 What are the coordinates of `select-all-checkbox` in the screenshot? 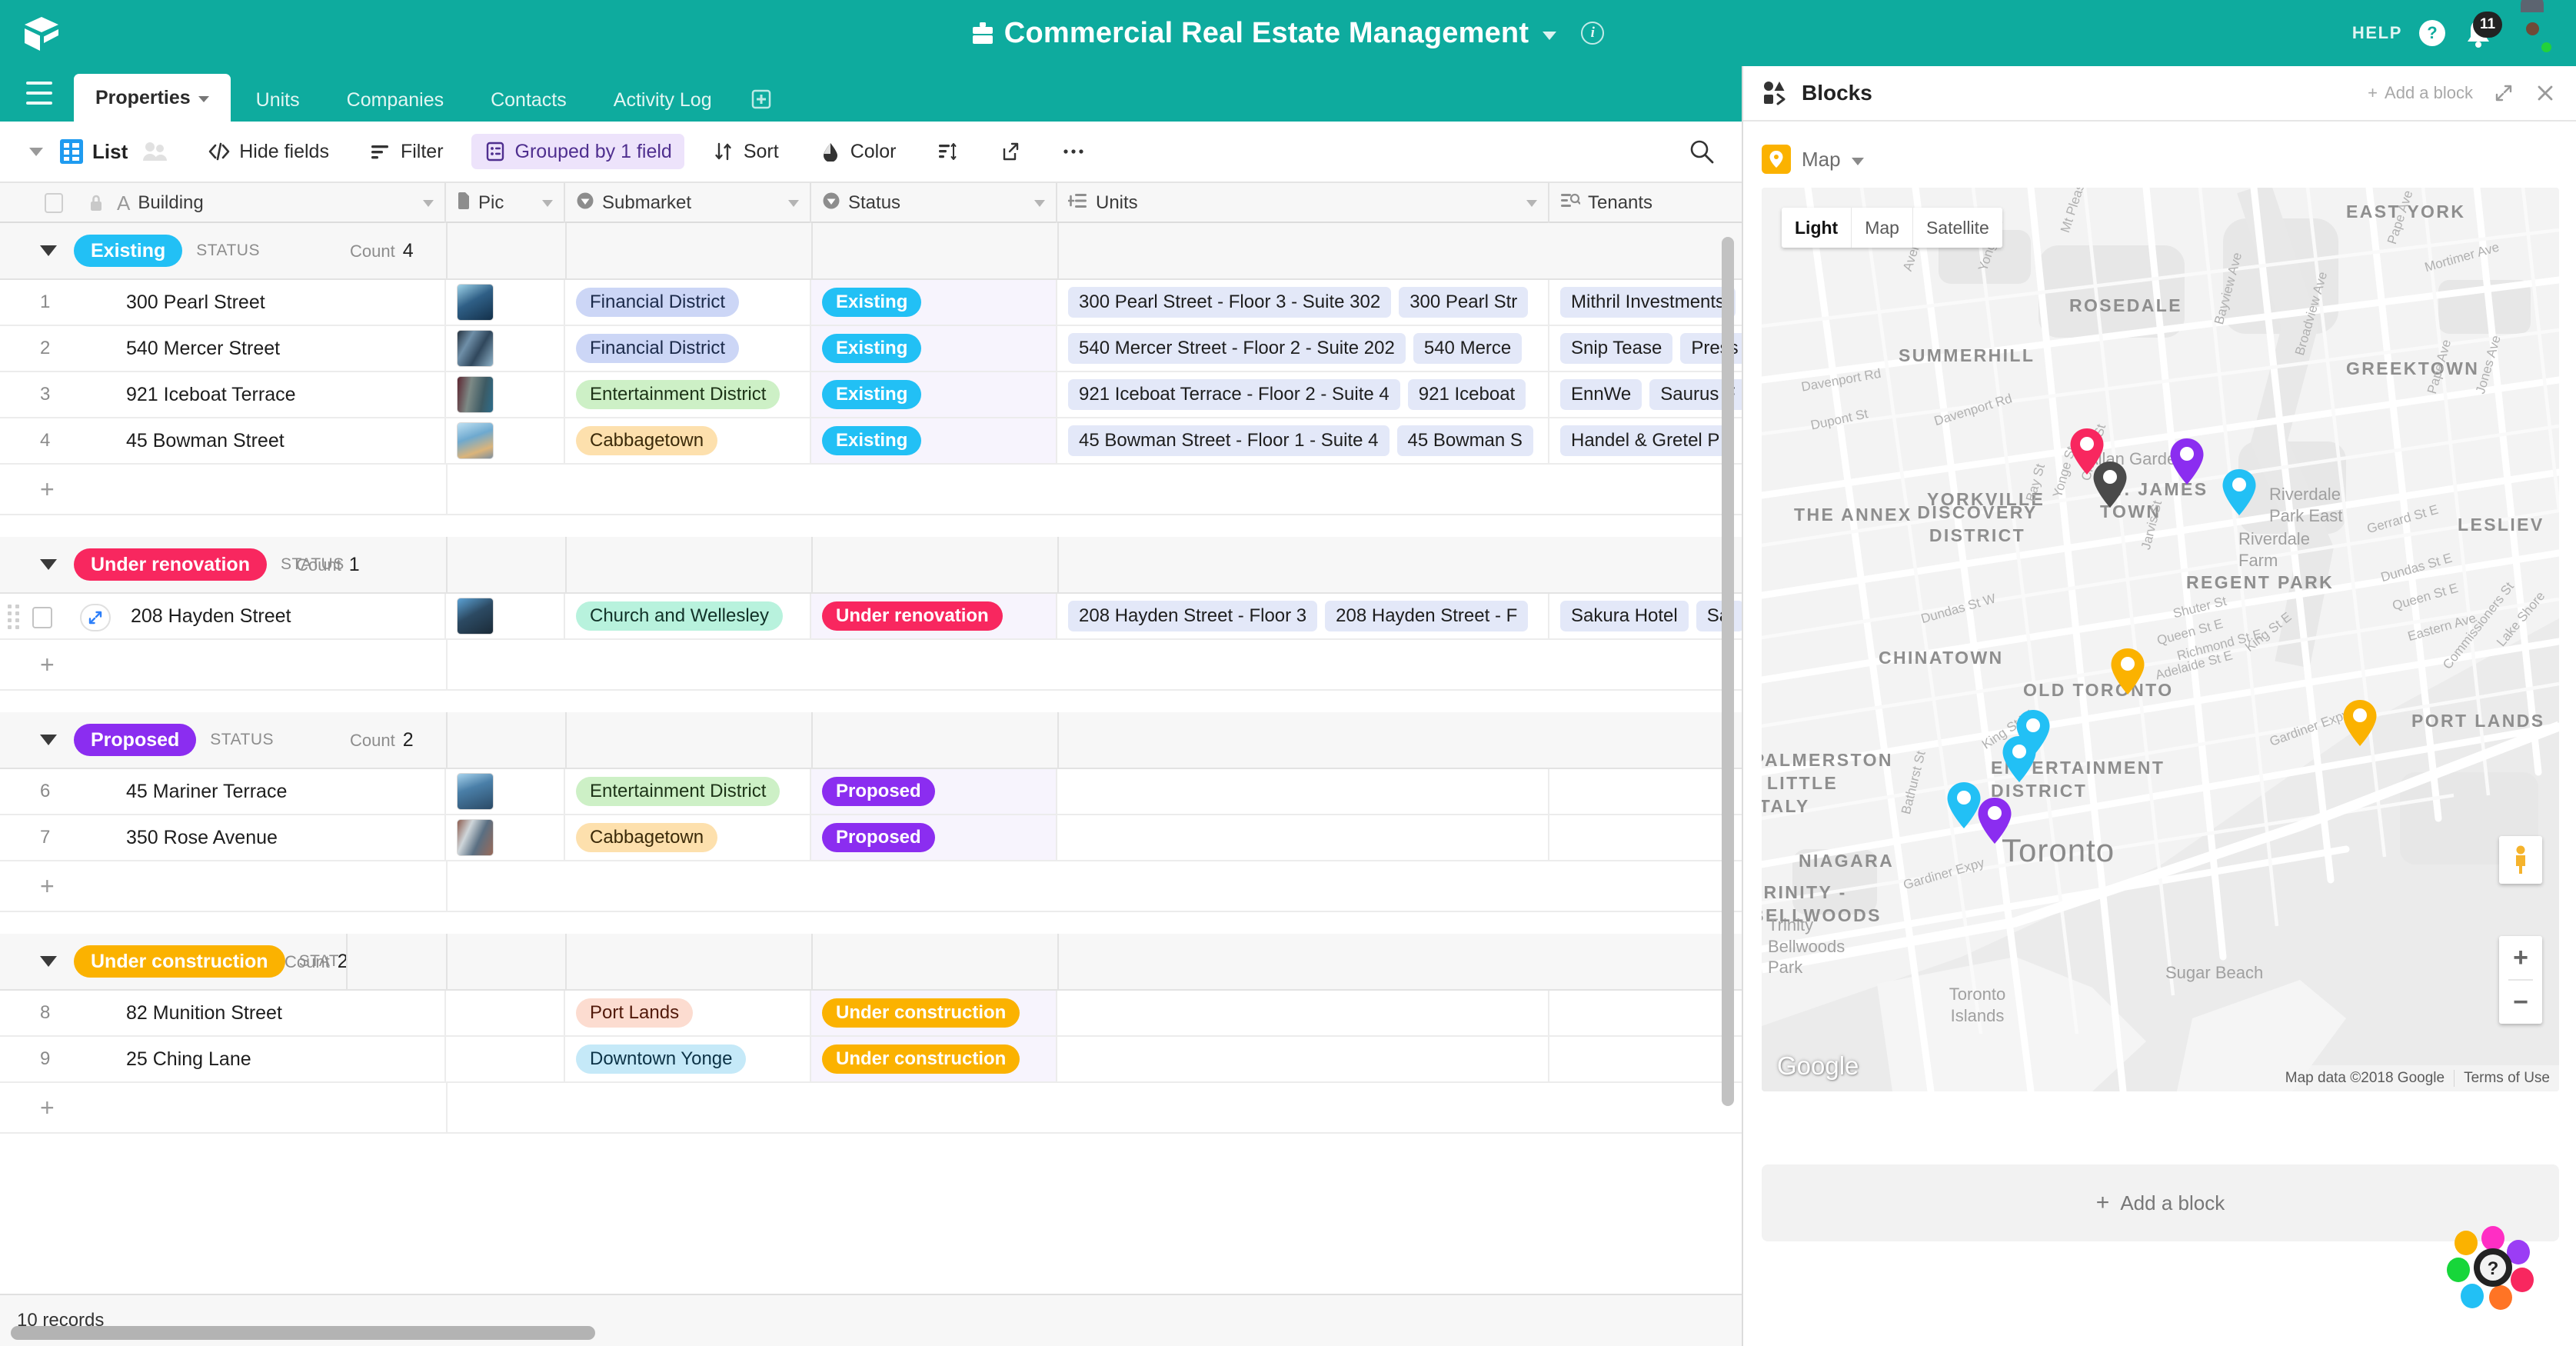 It's located at (54, 203).